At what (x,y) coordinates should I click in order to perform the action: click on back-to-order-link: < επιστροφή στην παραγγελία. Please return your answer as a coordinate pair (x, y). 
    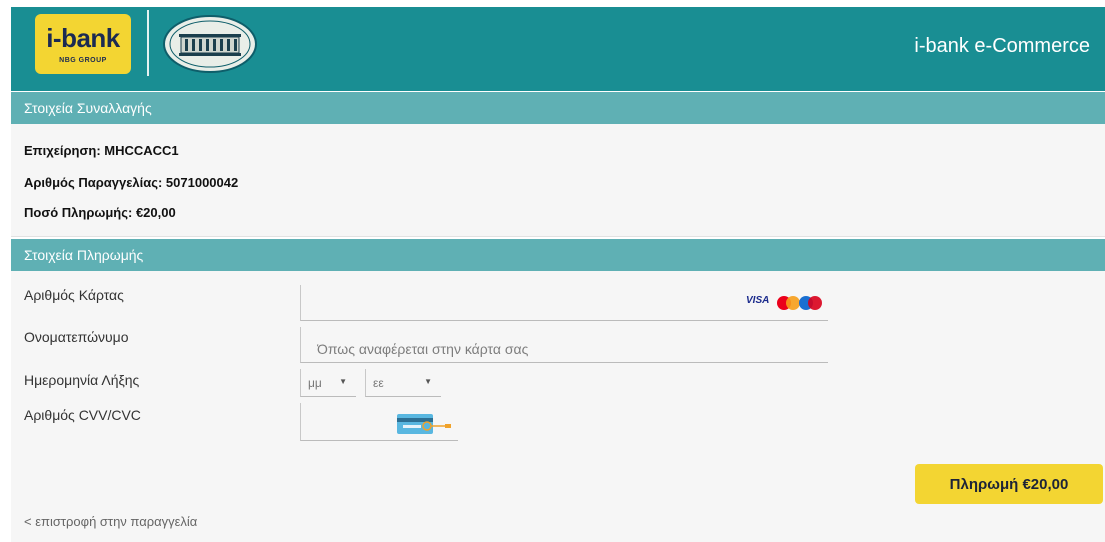
    Looking at the image, I should click on (110, 521).